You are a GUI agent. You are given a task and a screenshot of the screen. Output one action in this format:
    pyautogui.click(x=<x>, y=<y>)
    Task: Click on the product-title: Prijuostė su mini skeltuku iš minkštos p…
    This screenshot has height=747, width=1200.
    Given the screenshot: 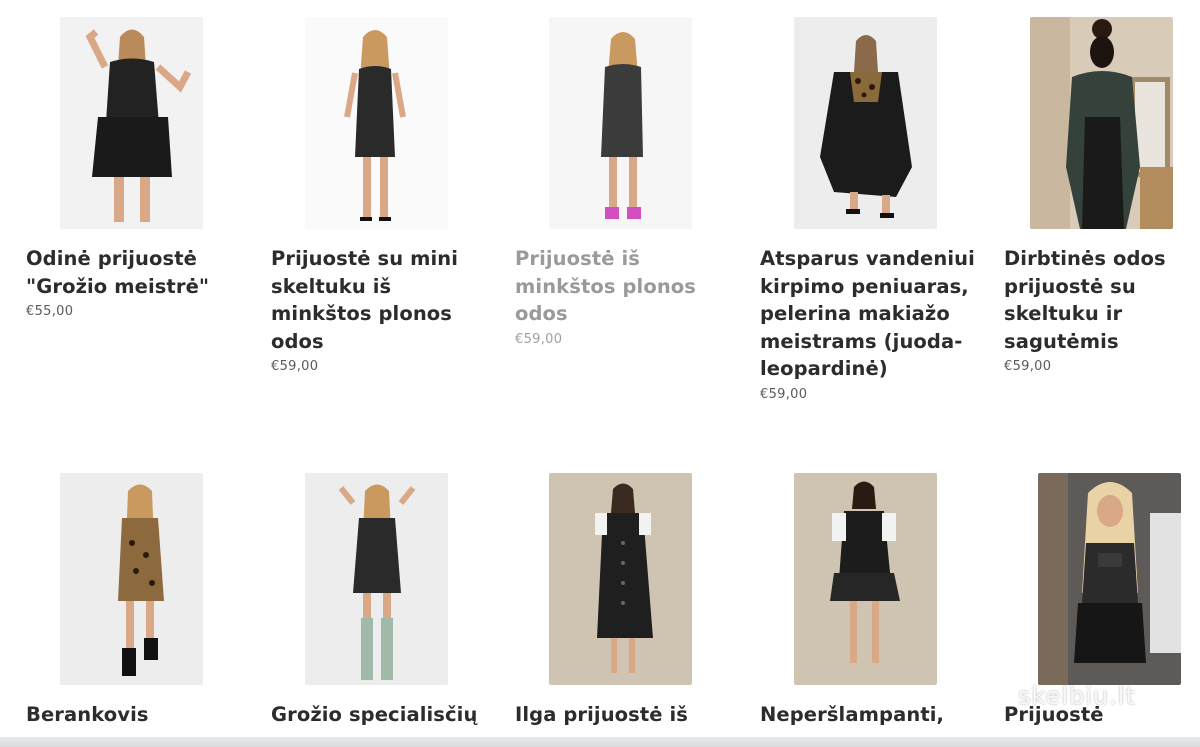 What is the action you would take?
    pyautogui.click(x=378, y=300)
    